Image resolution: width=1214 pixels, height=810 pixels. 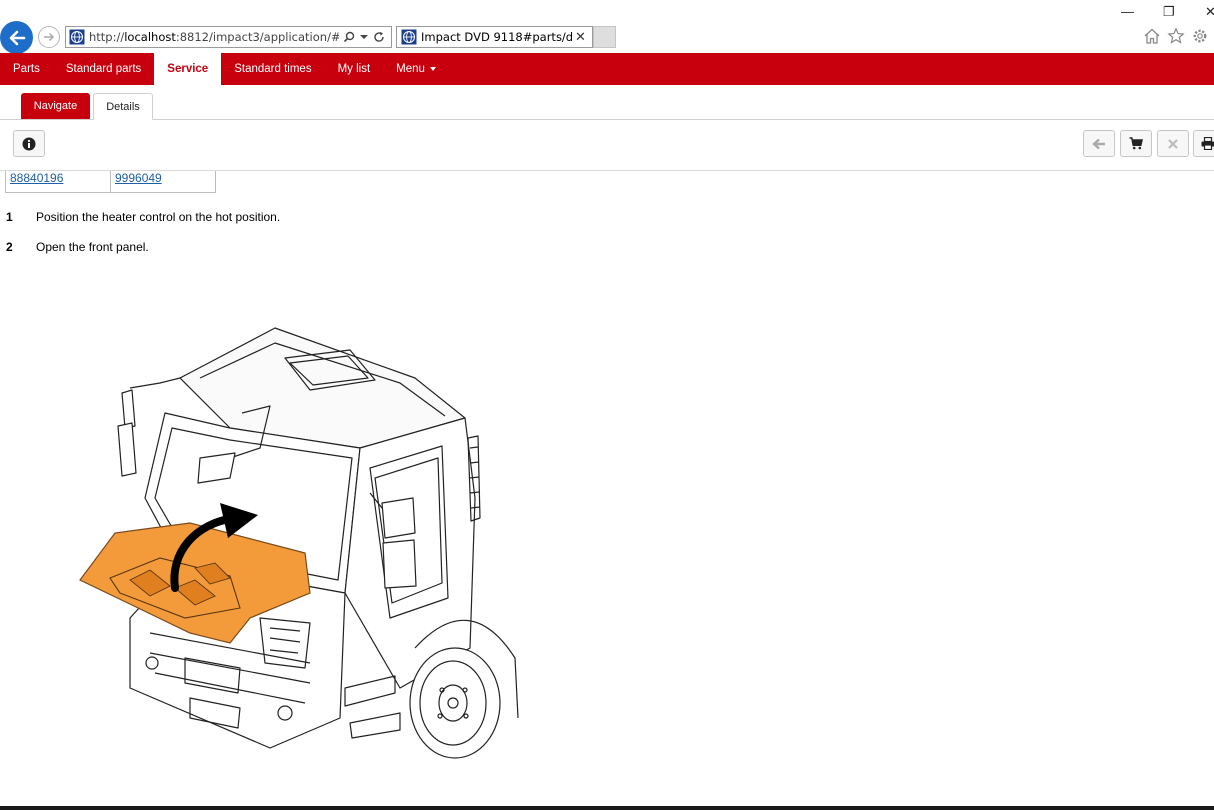 What do you see at coordinates (1169, 12) in the screenshot?
I see `restore-icon: ❐` at bounding box center [1169, 12].